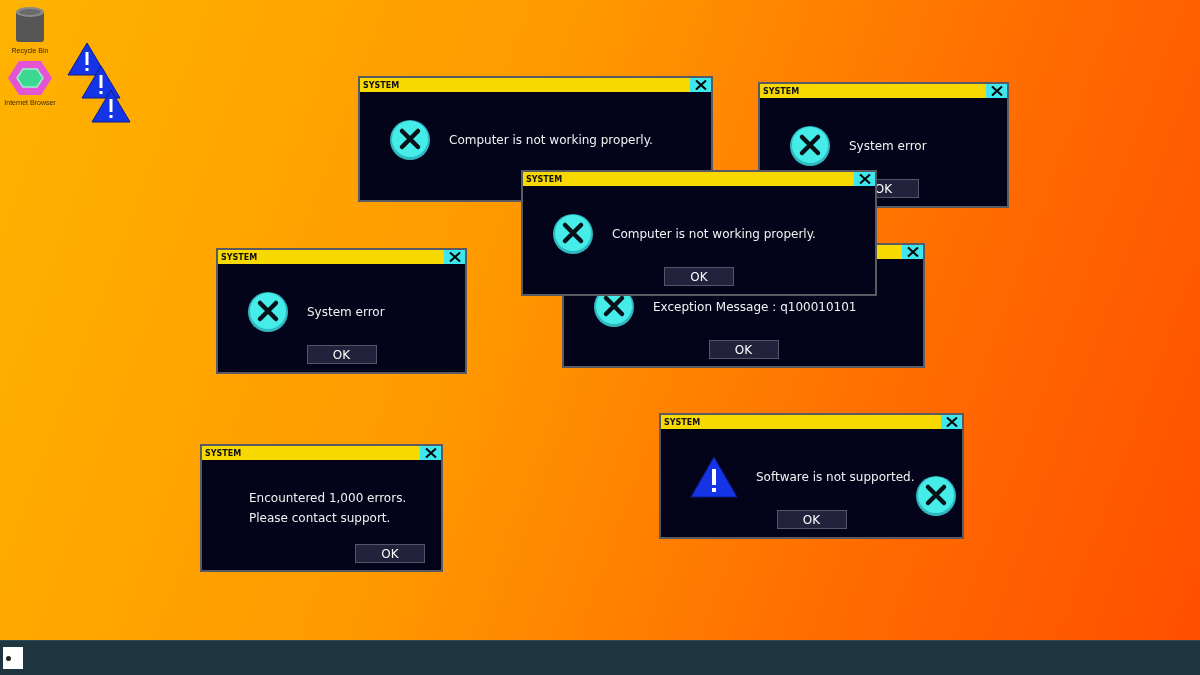  I want to click on message-text: Please contact support., so click(320, 518).